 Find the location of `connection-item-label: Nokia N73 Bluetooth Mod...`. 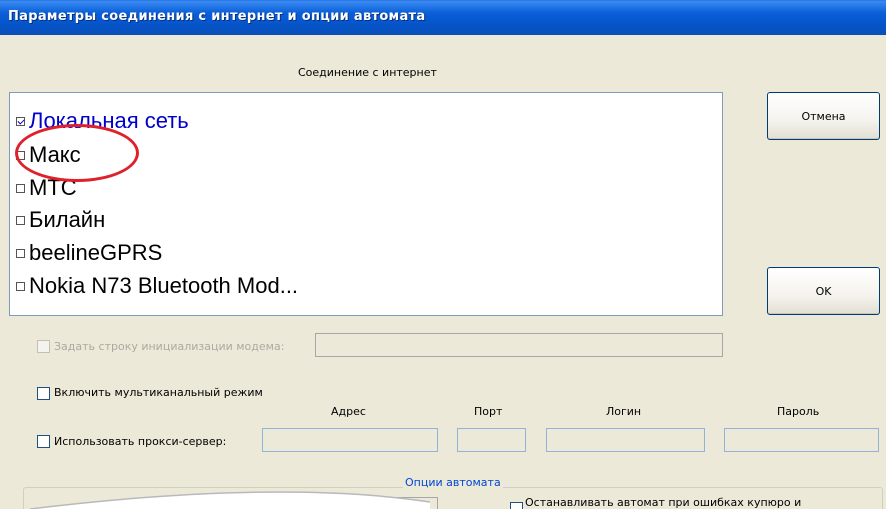

connection-item-label: Nokia N73 Bluetooth Mod... is located at coordinates (164, 285).